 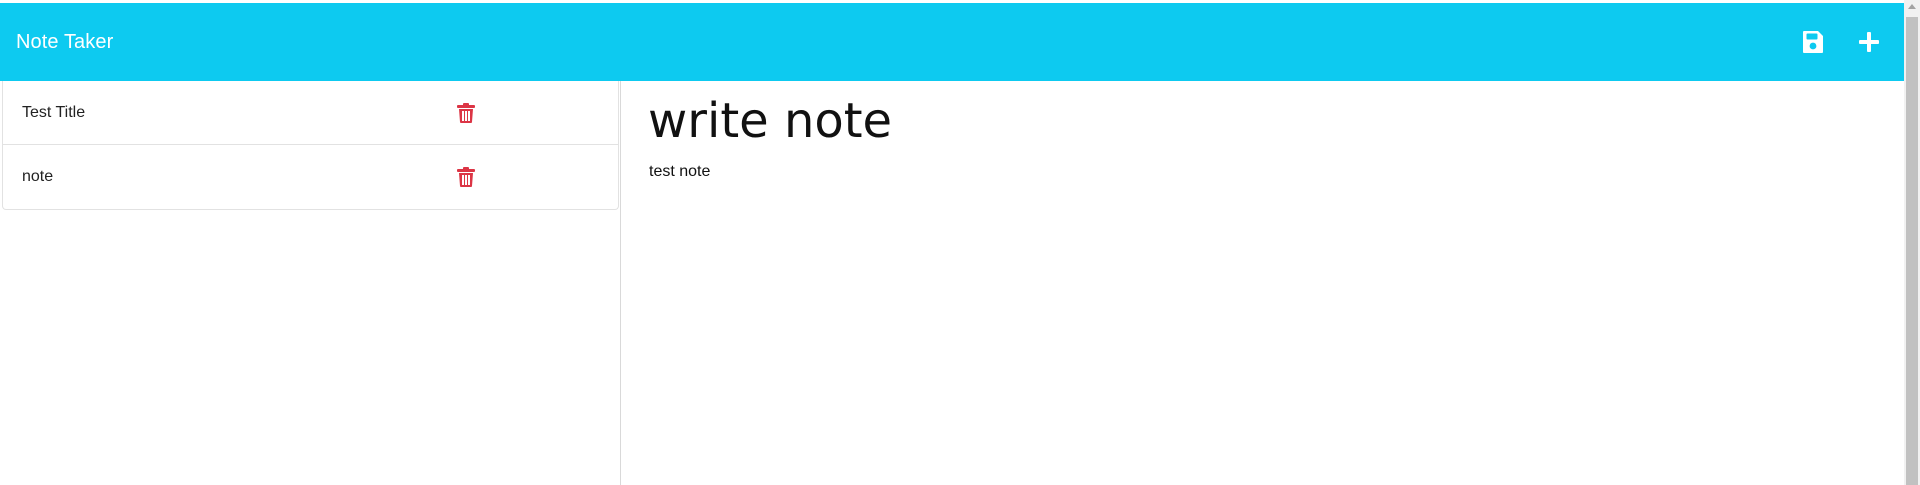 I want to click on scroll-up-arrow-icon, so click(x=1912, y=6).